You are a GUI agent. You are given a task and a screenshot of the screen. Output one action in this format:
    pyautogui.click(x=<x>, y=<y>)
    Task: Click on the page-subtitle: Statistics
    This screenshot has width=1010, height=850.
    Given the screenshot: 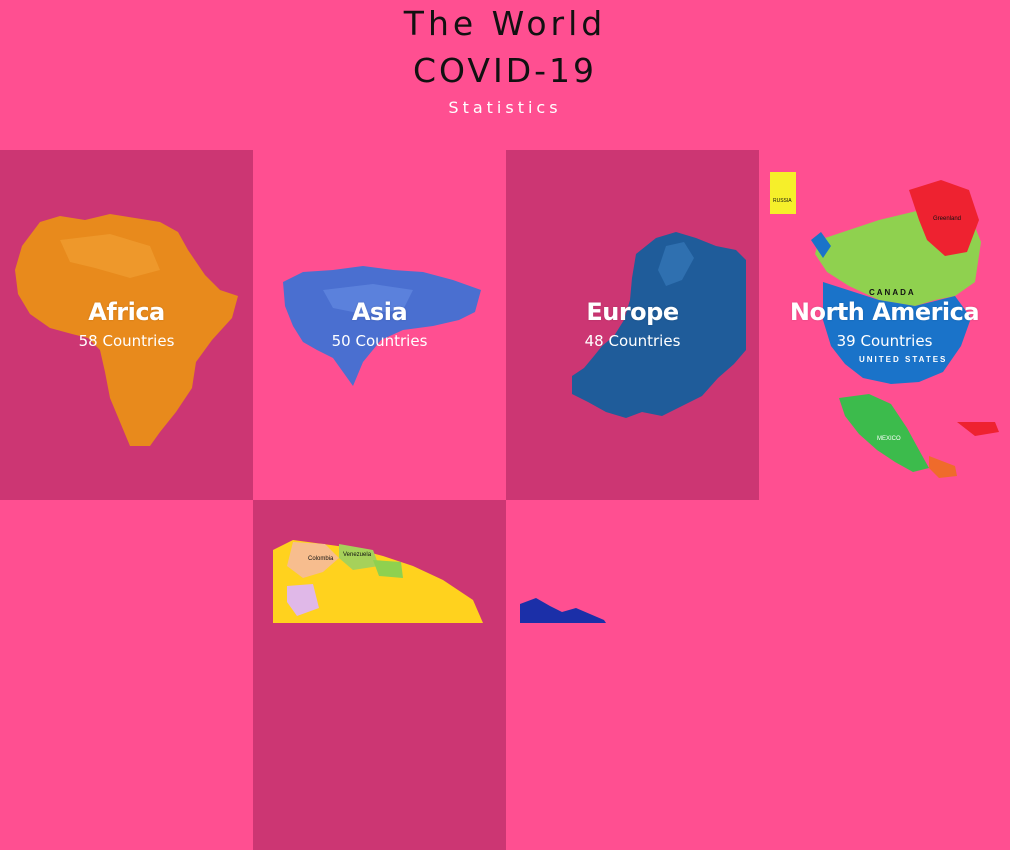 What is the action you would take?
    pyautogui.click(x=505, y=107)
    